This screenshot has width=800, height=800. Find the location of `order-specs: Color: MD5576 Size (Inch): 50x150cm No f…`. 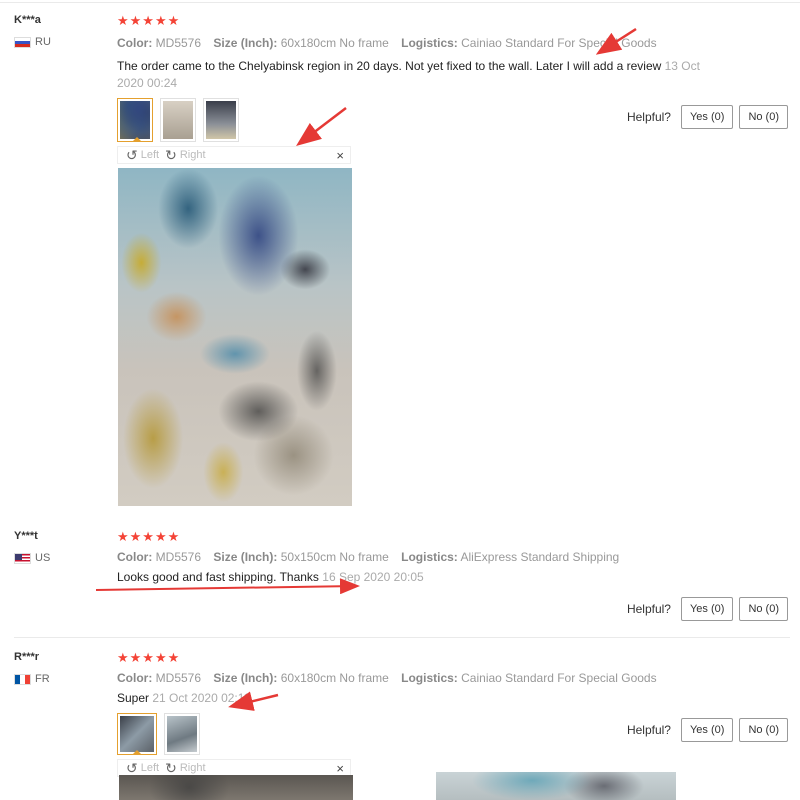

order-specs: Color: MD5576 Size (Inch): 50x150cm No f… is located at coordinates (447, 557).